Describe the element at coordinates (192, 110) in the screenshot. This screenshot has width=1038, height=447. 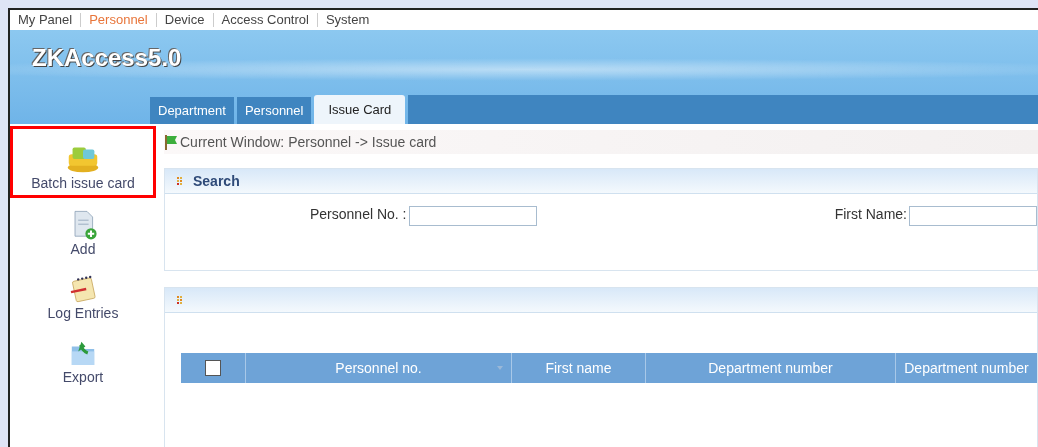
I see `tab: Department` at that location.